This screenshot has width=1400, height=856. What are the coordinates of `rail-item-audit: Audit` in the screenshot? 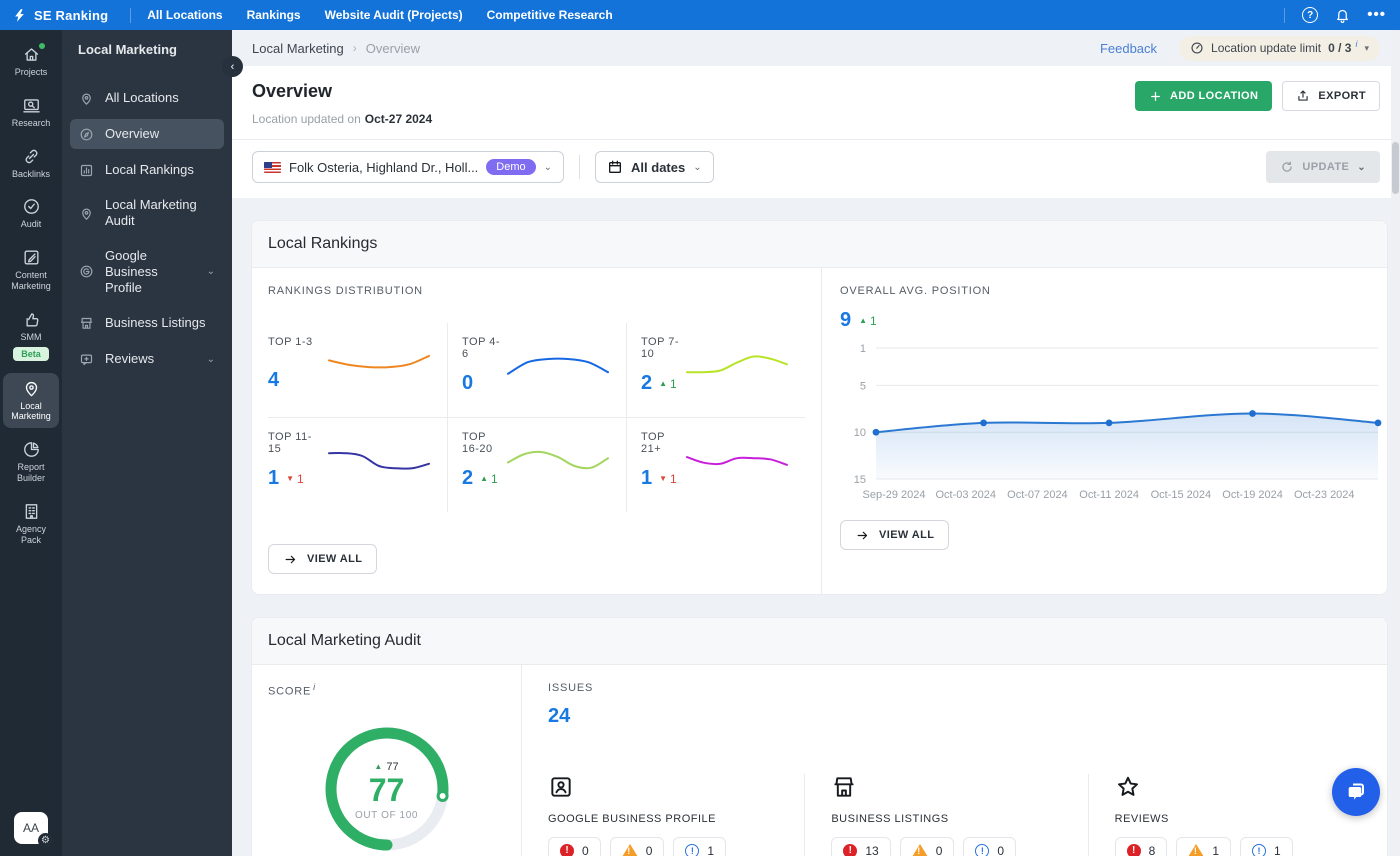 It's located at (31, 213).